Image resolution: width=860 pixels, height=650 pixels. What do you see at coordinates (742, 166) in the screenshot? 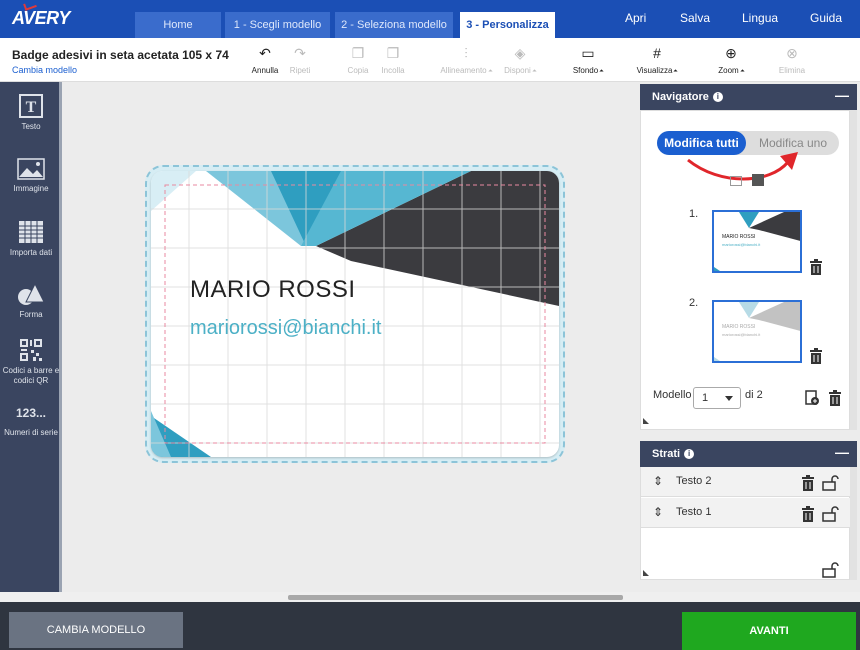
I see `annotation-arrow` at bounding box center [742, 166].